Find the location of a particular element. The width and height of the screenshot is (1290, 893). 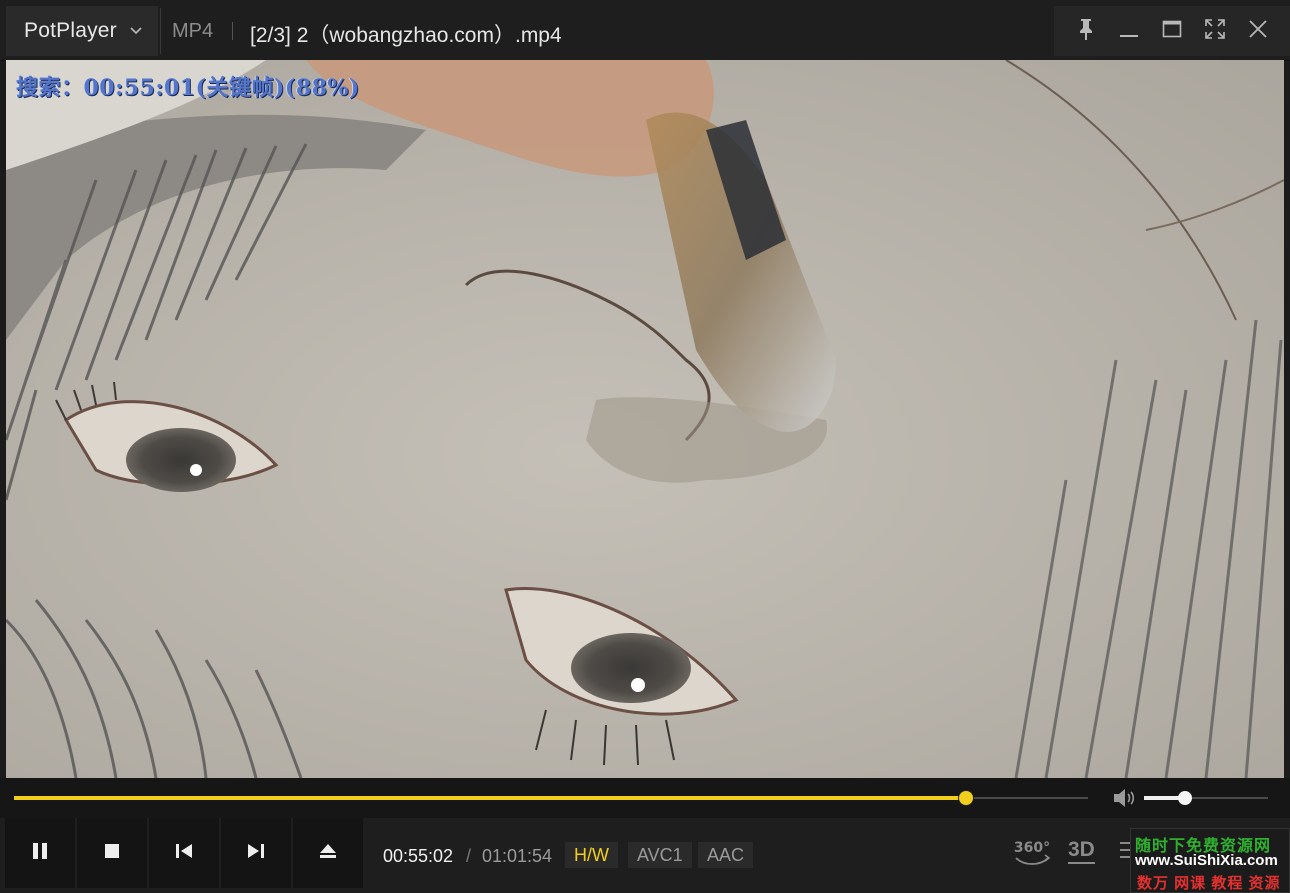

stereo-3d-button: 3D is located at coordinates (1081, 851).